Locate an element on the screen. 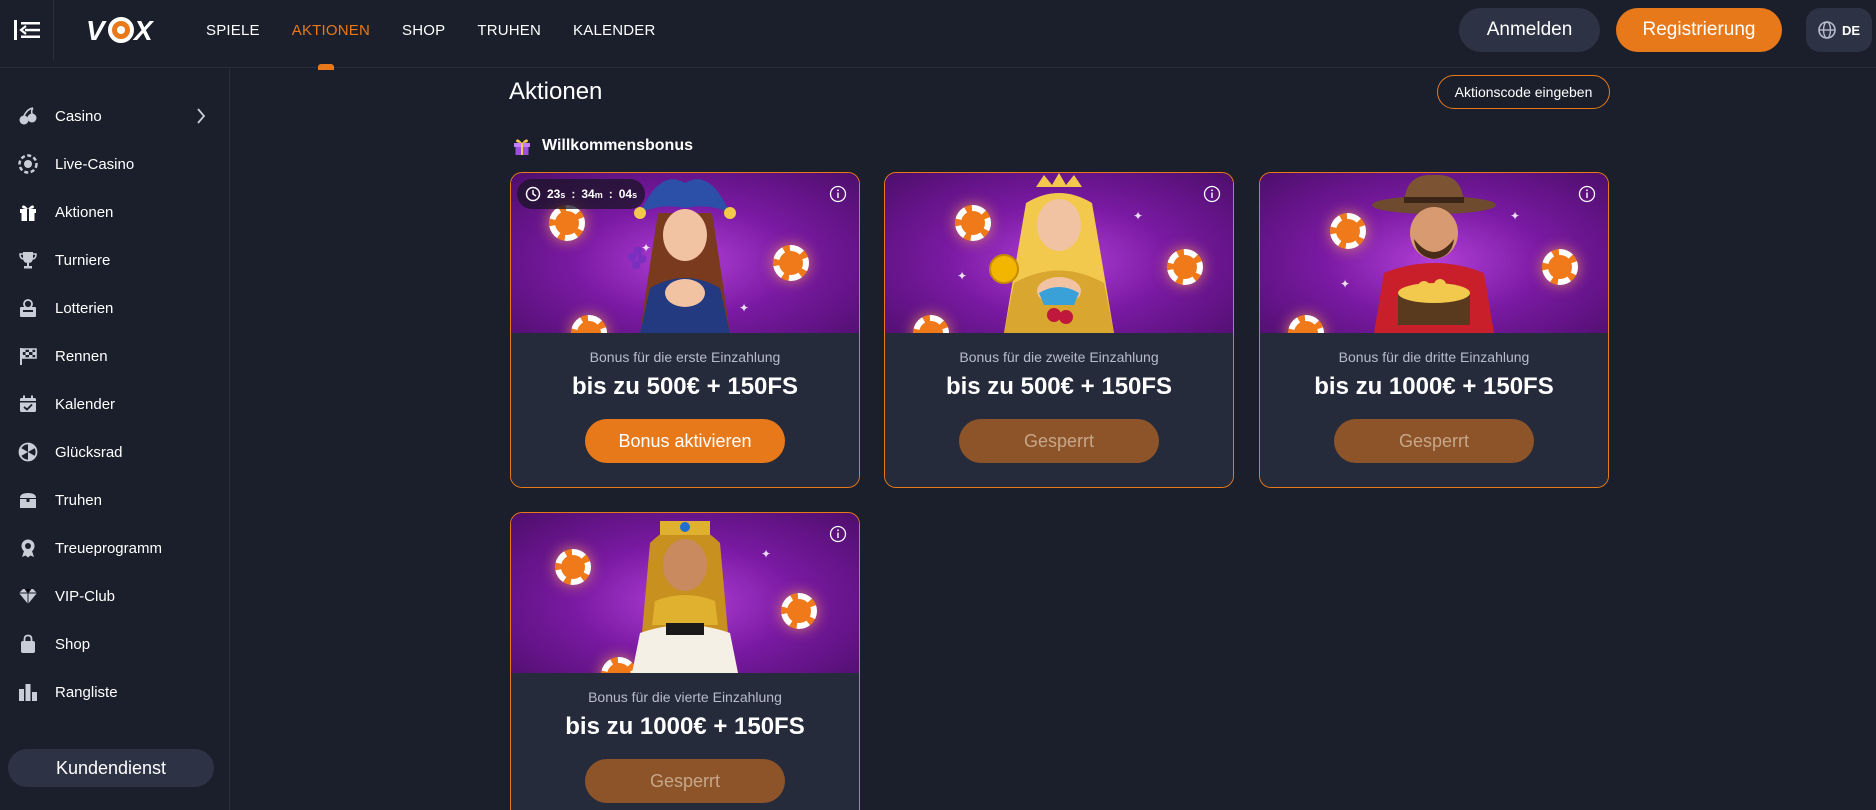 Image resolution: width=1876 pixels, height=810 pixels. sidebar-item-label: Rangliste is located at coordinates (86, 692).